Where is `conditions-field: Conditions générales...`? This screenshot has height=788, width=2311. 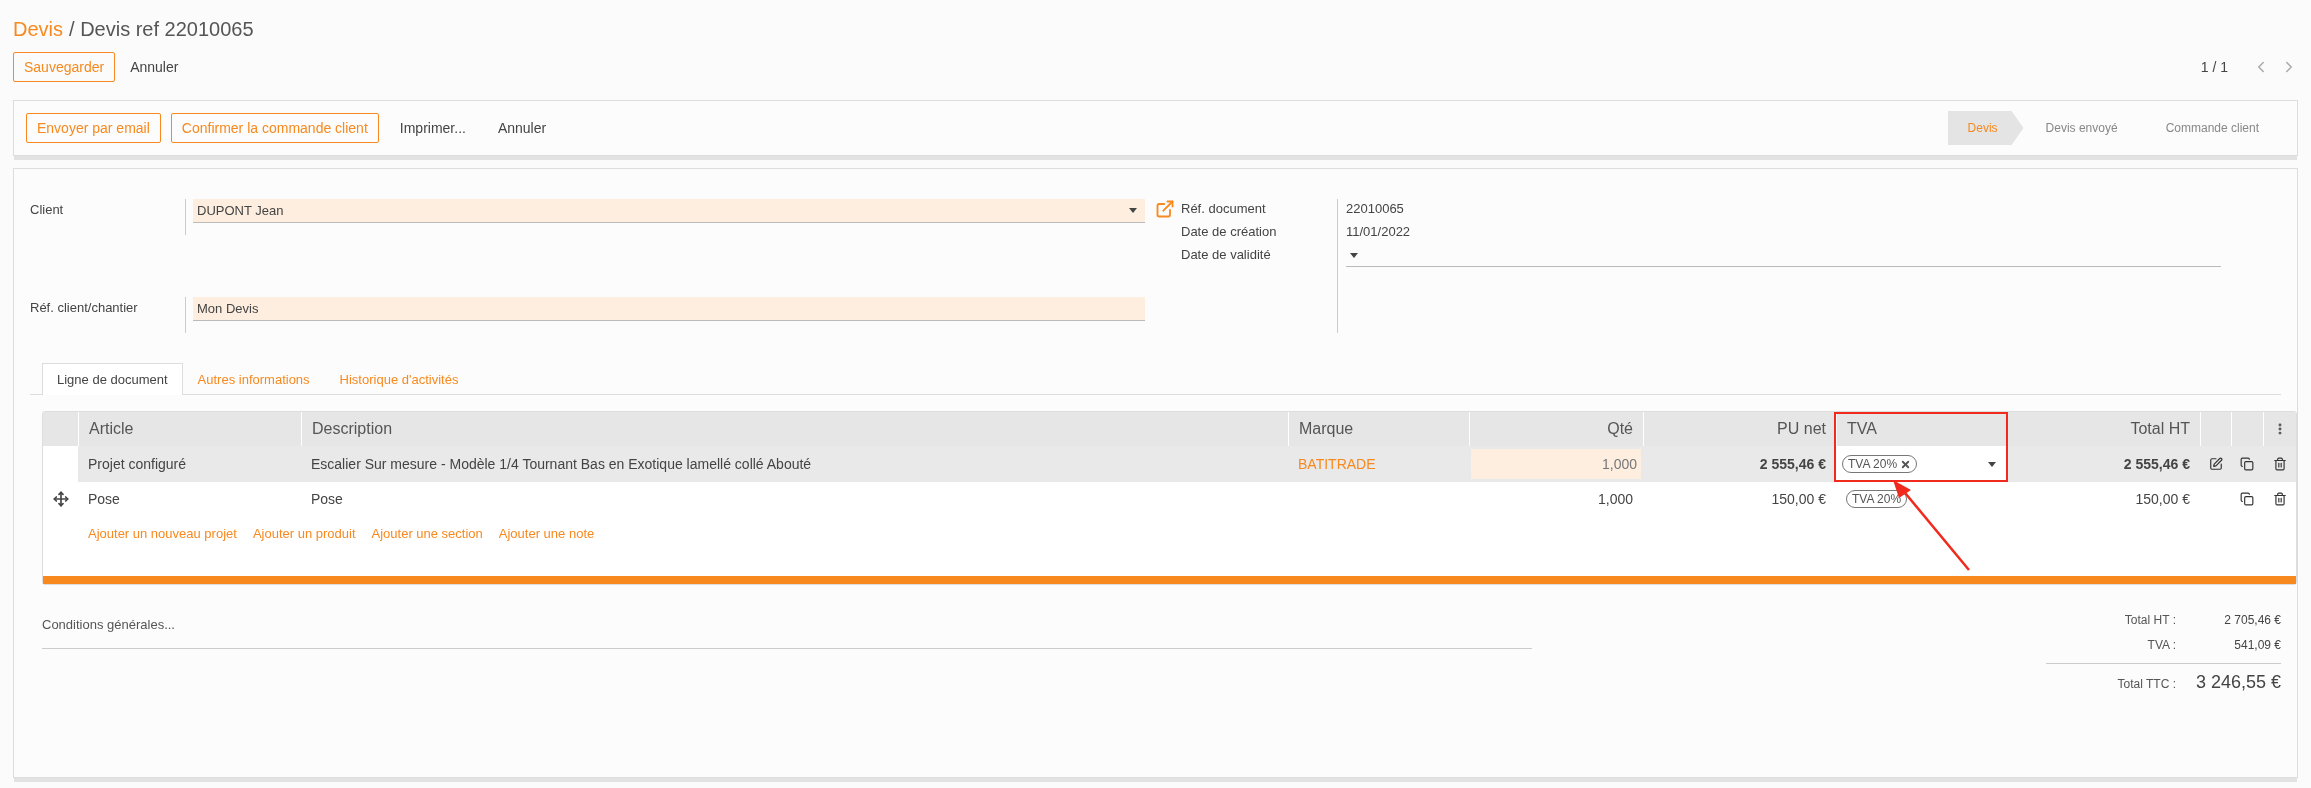
conditions-field: Conditions générales... is located at coordinates (787, 631).